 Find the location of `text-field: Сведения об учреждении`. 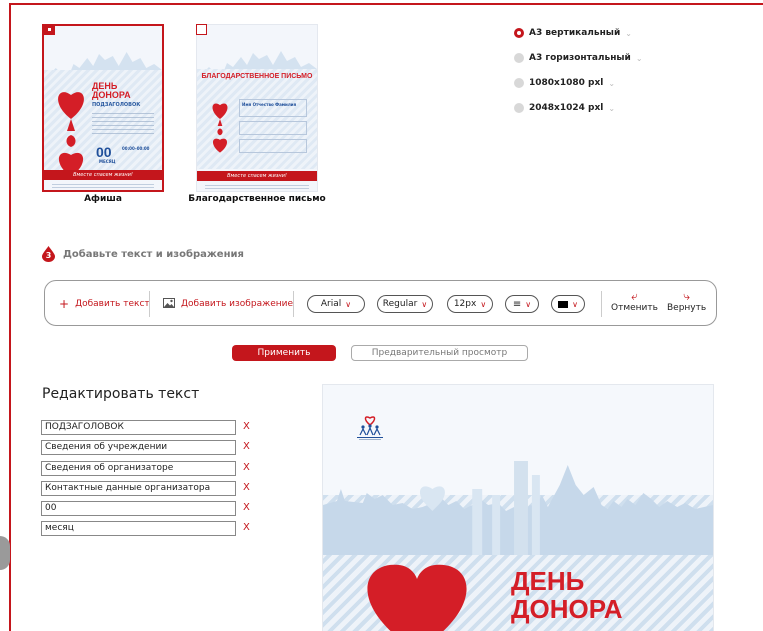

text-field: Сведения об учреждении is located at coordinates (138, 447).